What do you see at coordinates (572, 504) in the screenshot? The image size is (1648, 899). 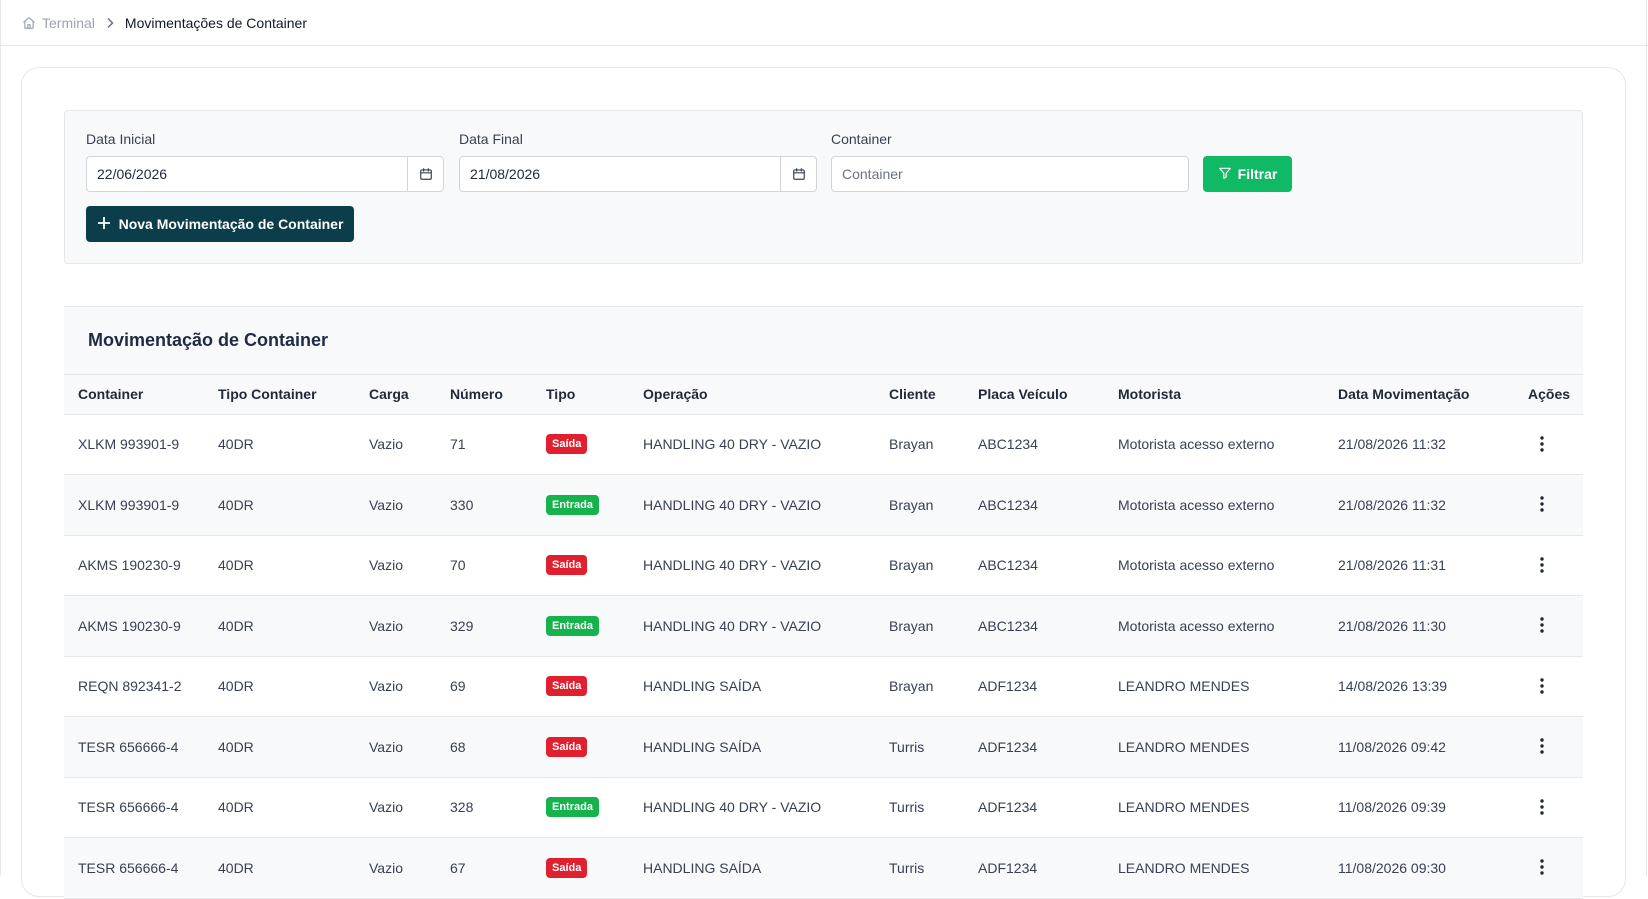 I see `movement-type-badge: Entrada` at bounding box center [572, 504].